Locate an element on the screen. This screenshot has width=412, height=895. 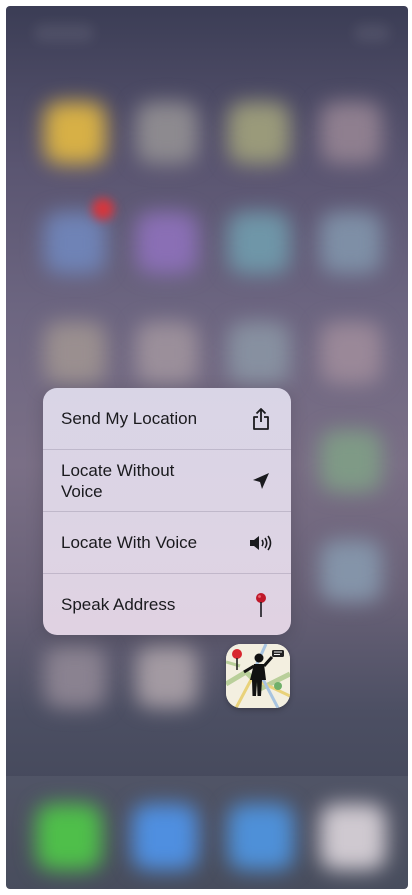
pin-icon is located at coordinates (261, 605).